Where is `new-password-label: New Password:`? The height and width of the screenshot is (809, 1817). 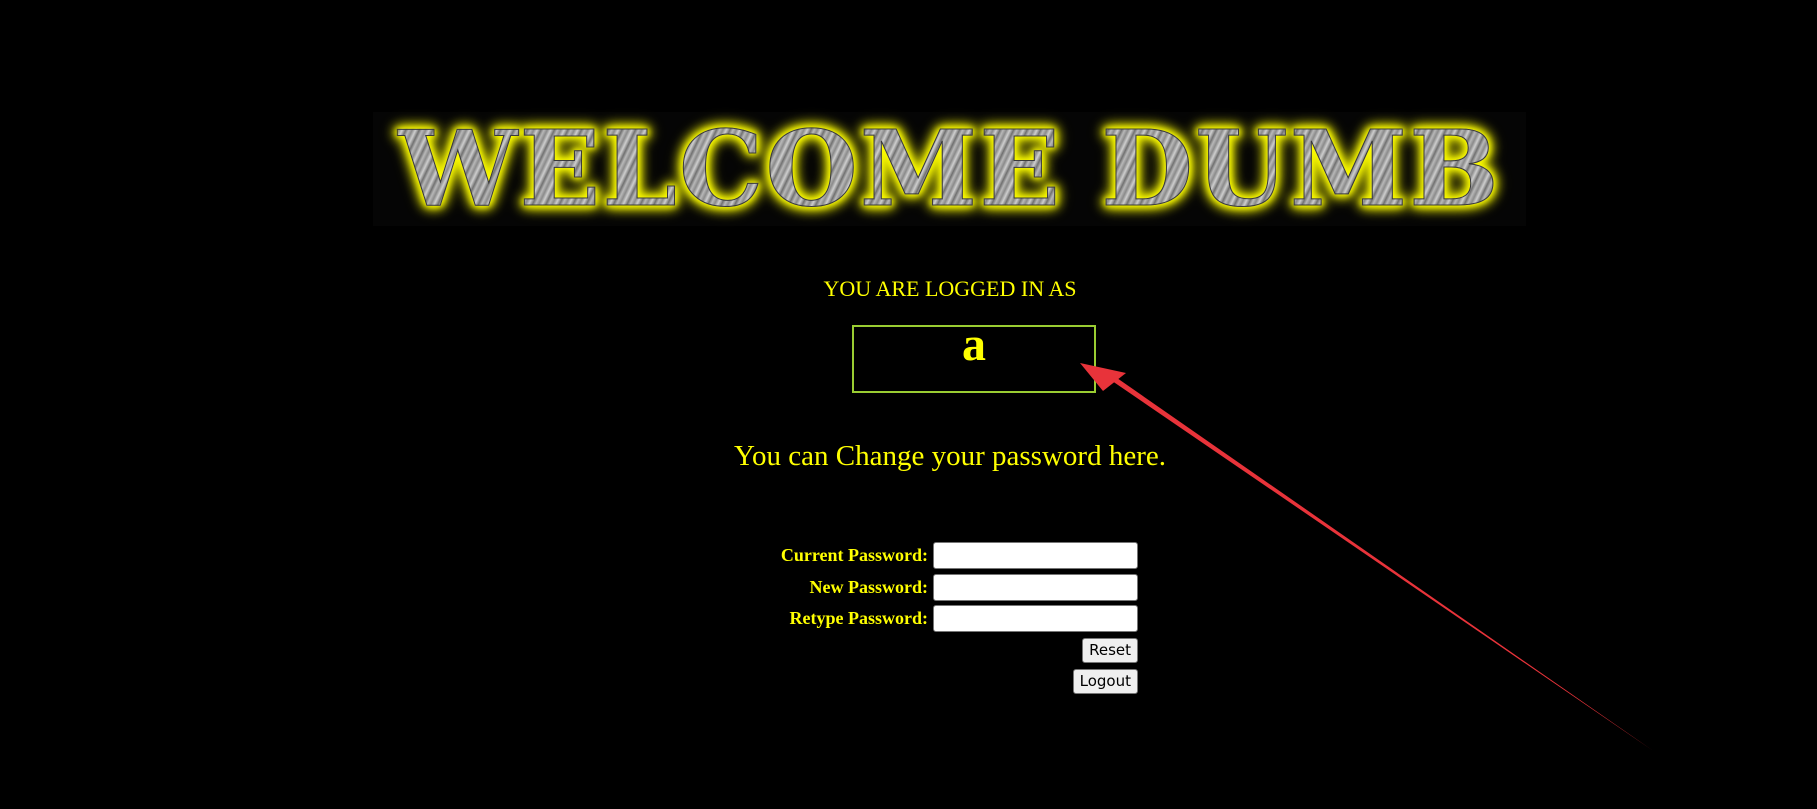 new-password-label: New Password: is located at coordinates (869, 586).